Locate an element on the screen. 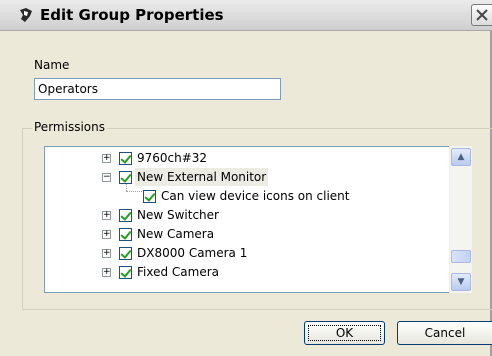 The image size is (492, 356). tree-item-label: New Switcher is located at coordinates (178, 215).